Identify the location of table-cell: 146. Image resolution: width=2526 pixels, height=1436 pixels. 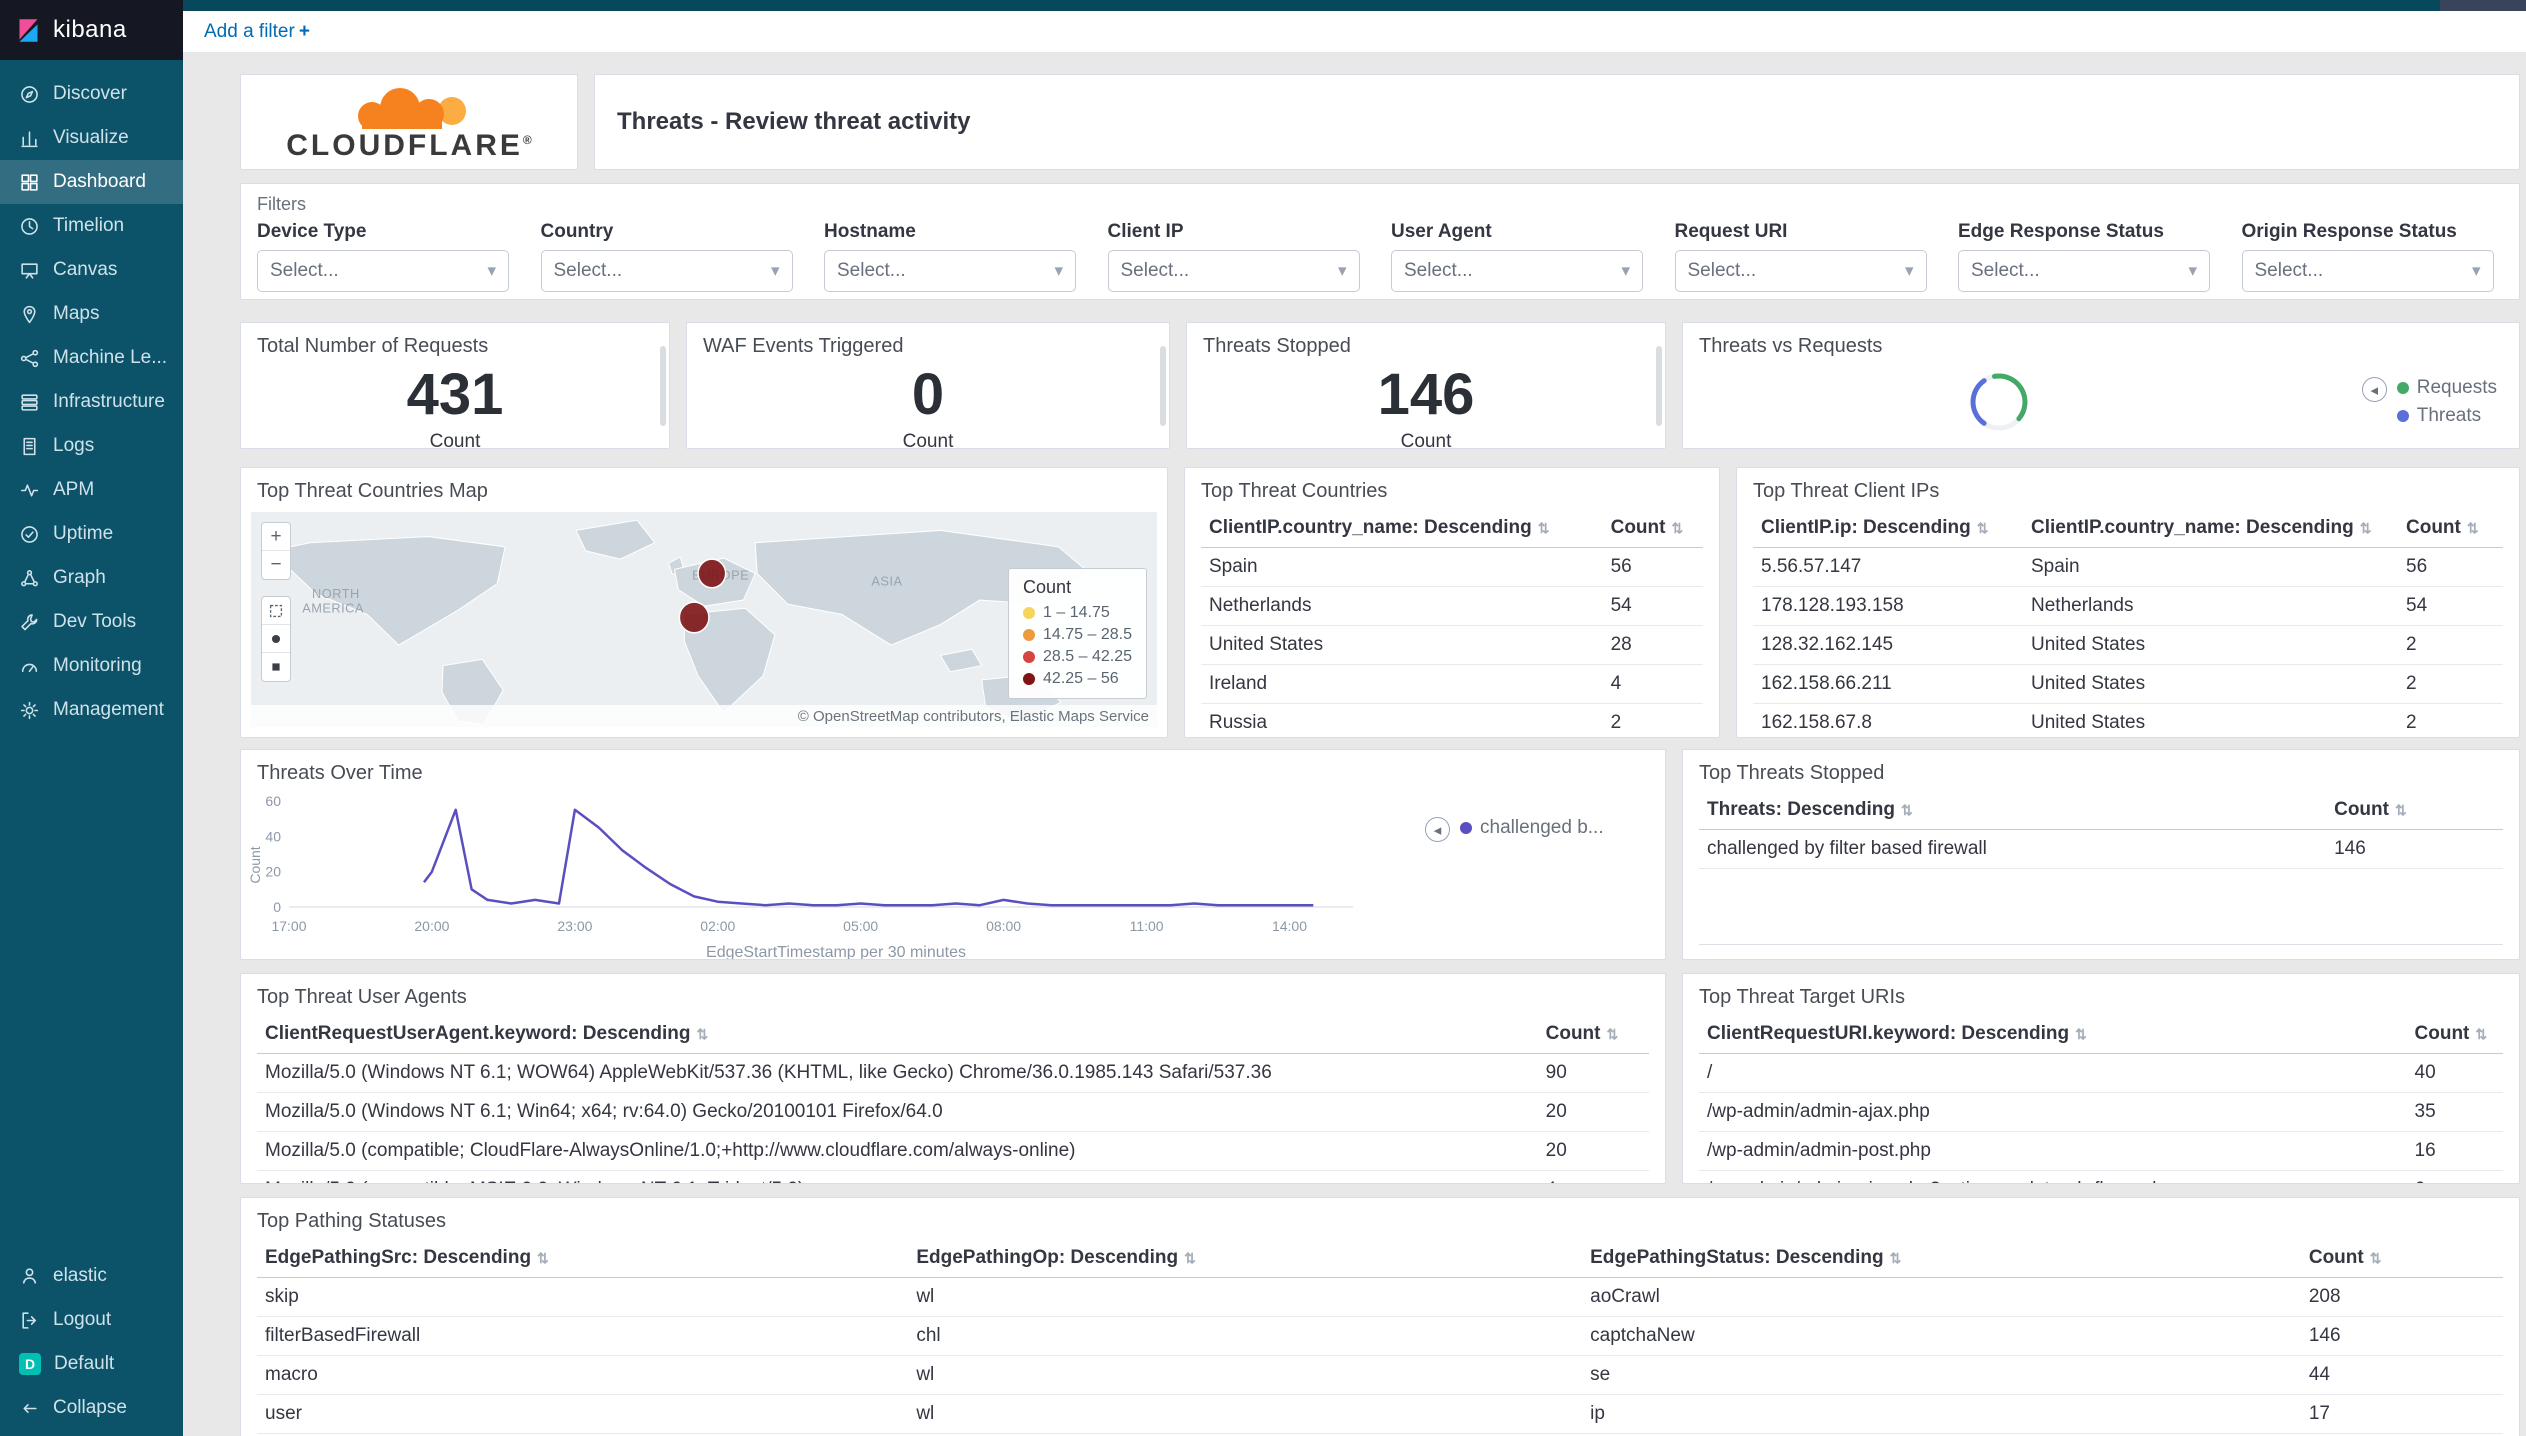
(2414, 849).